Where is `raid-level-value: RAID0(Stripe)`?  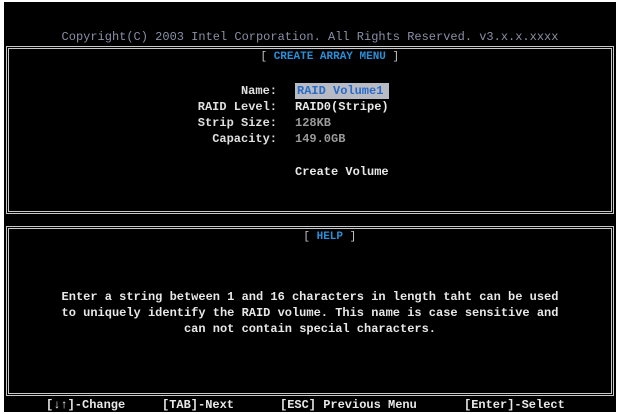 raid-level-value: RAID0(Stripe) is located at coordinates (342, 107).